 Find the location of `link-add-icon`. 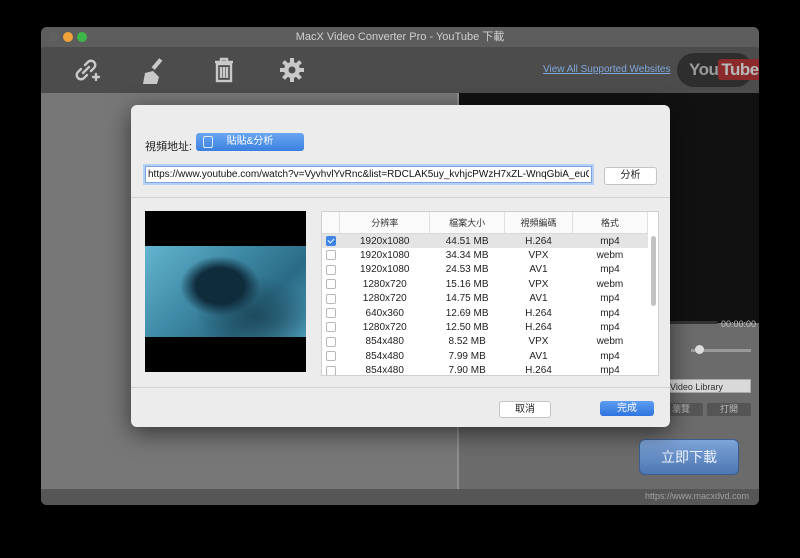

link-add-icon is located at coordinates (86, 70).